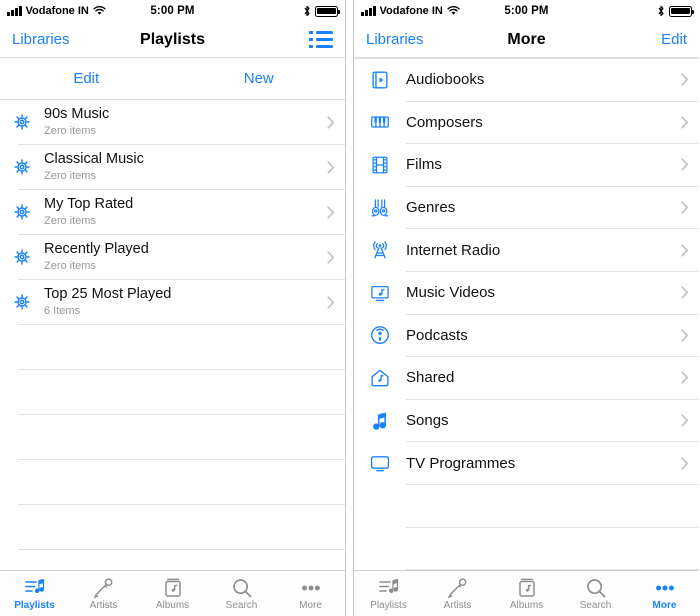 The width and height of the screenshot is (700, 616). I want to click on more-row: Music Videos, so click(526, 293).